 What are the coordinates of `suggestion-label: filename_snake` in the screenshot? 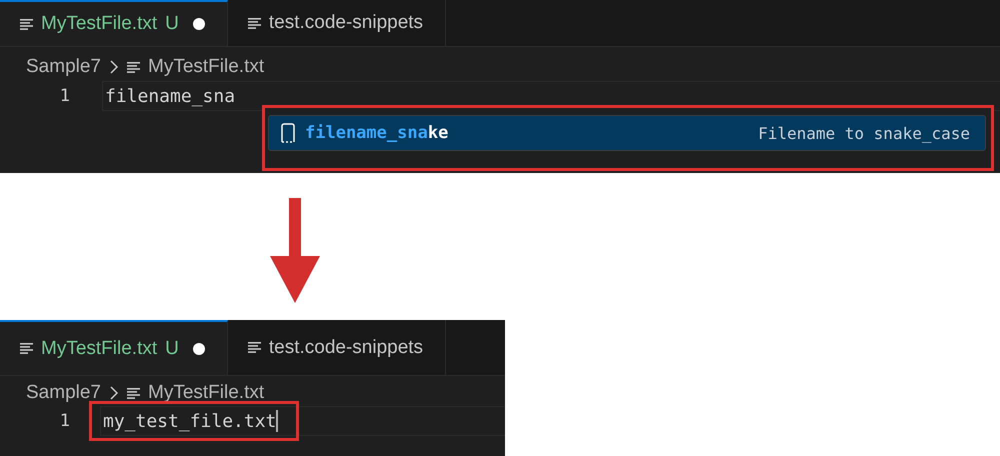 It's located at (376, 133).